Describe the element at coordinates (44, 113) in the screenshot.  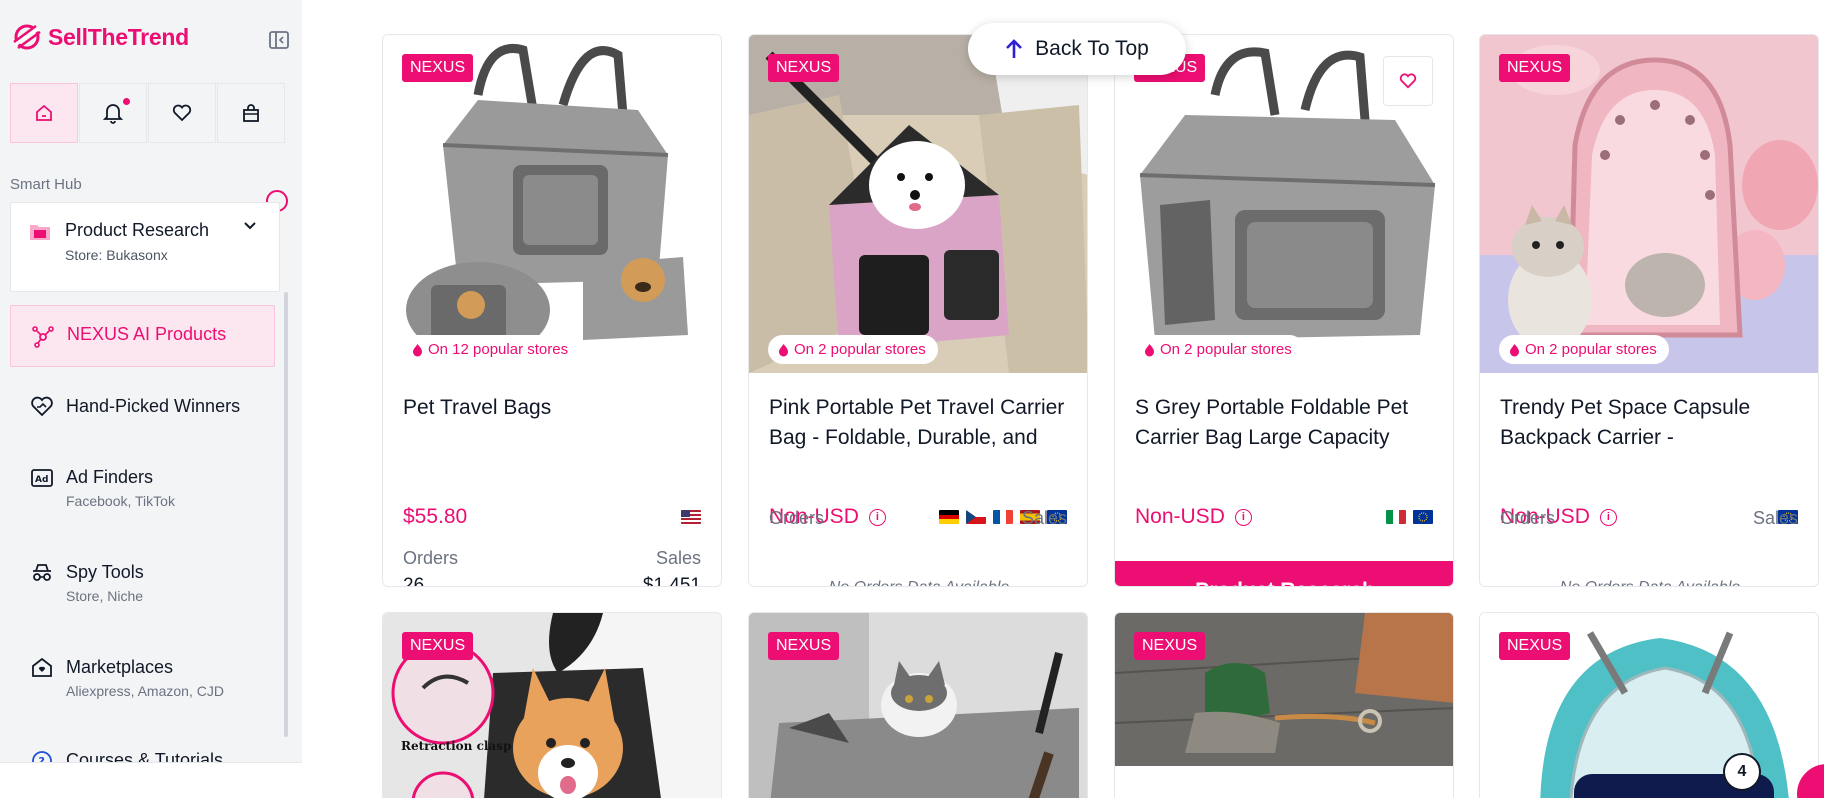
I see `home-button` at that location.